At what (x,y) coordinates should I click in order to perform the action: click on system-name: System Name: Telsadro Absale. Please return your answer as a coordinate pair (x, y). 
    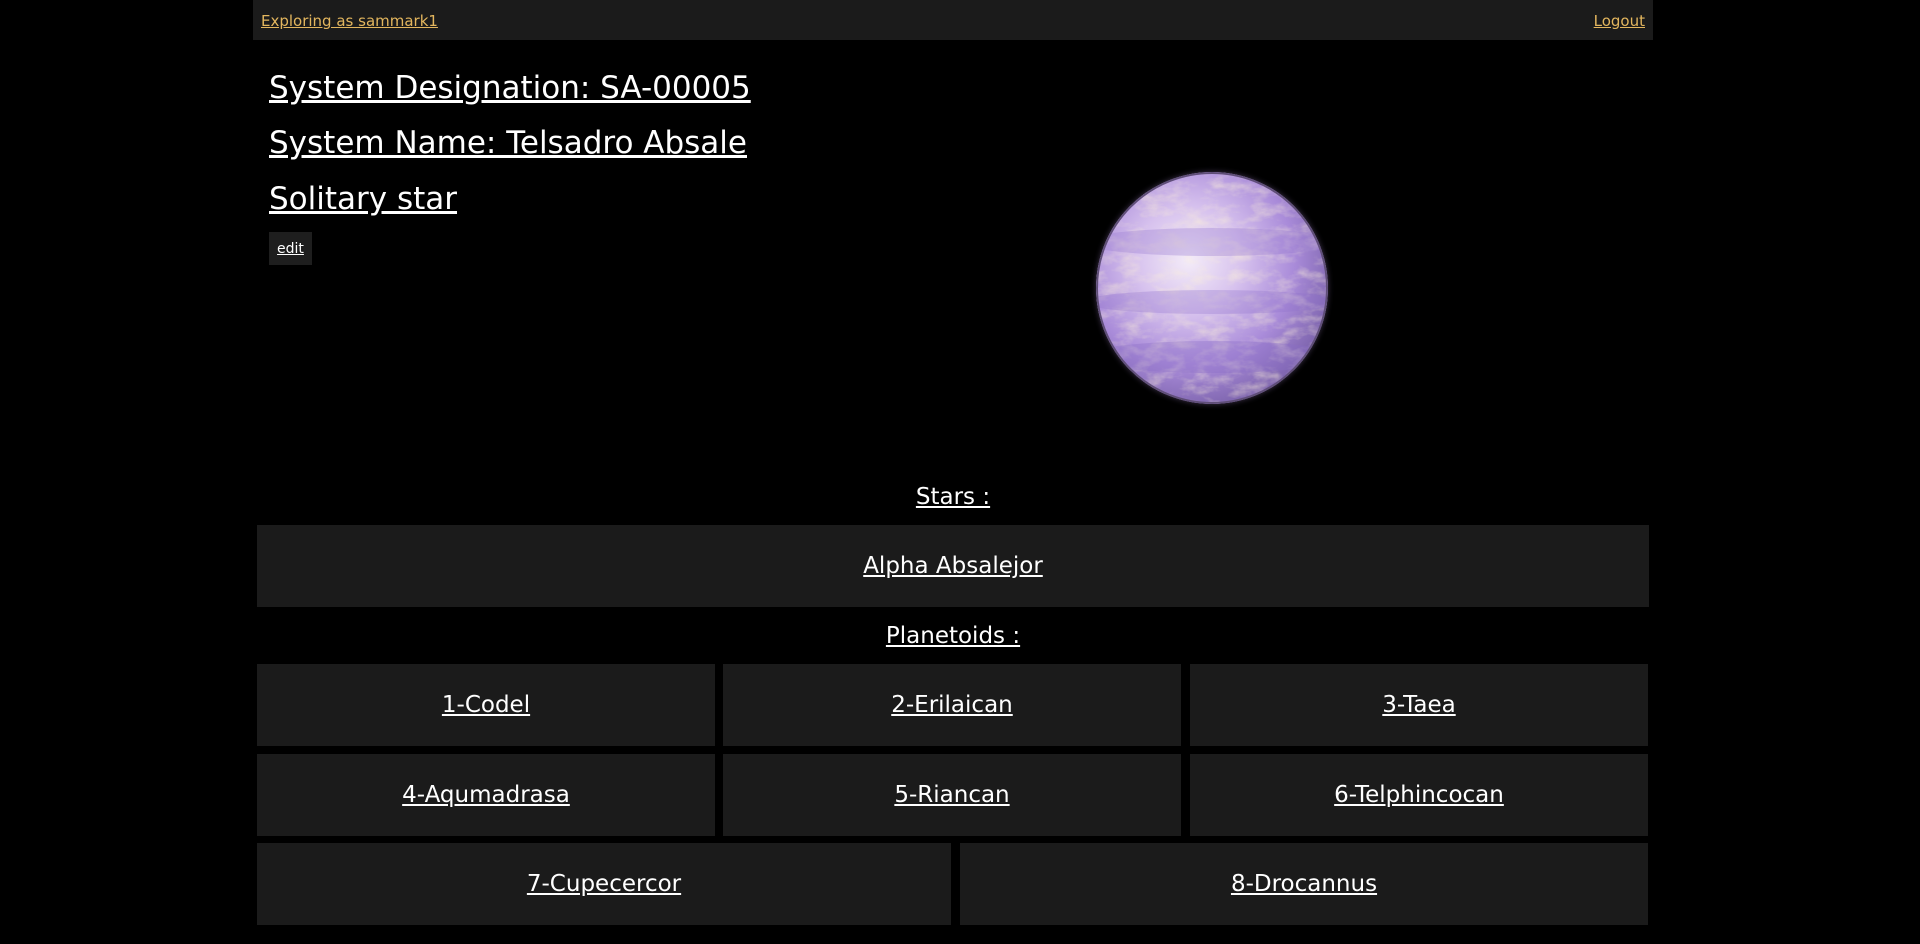
    Looking at the image, I should click on (508, 143).